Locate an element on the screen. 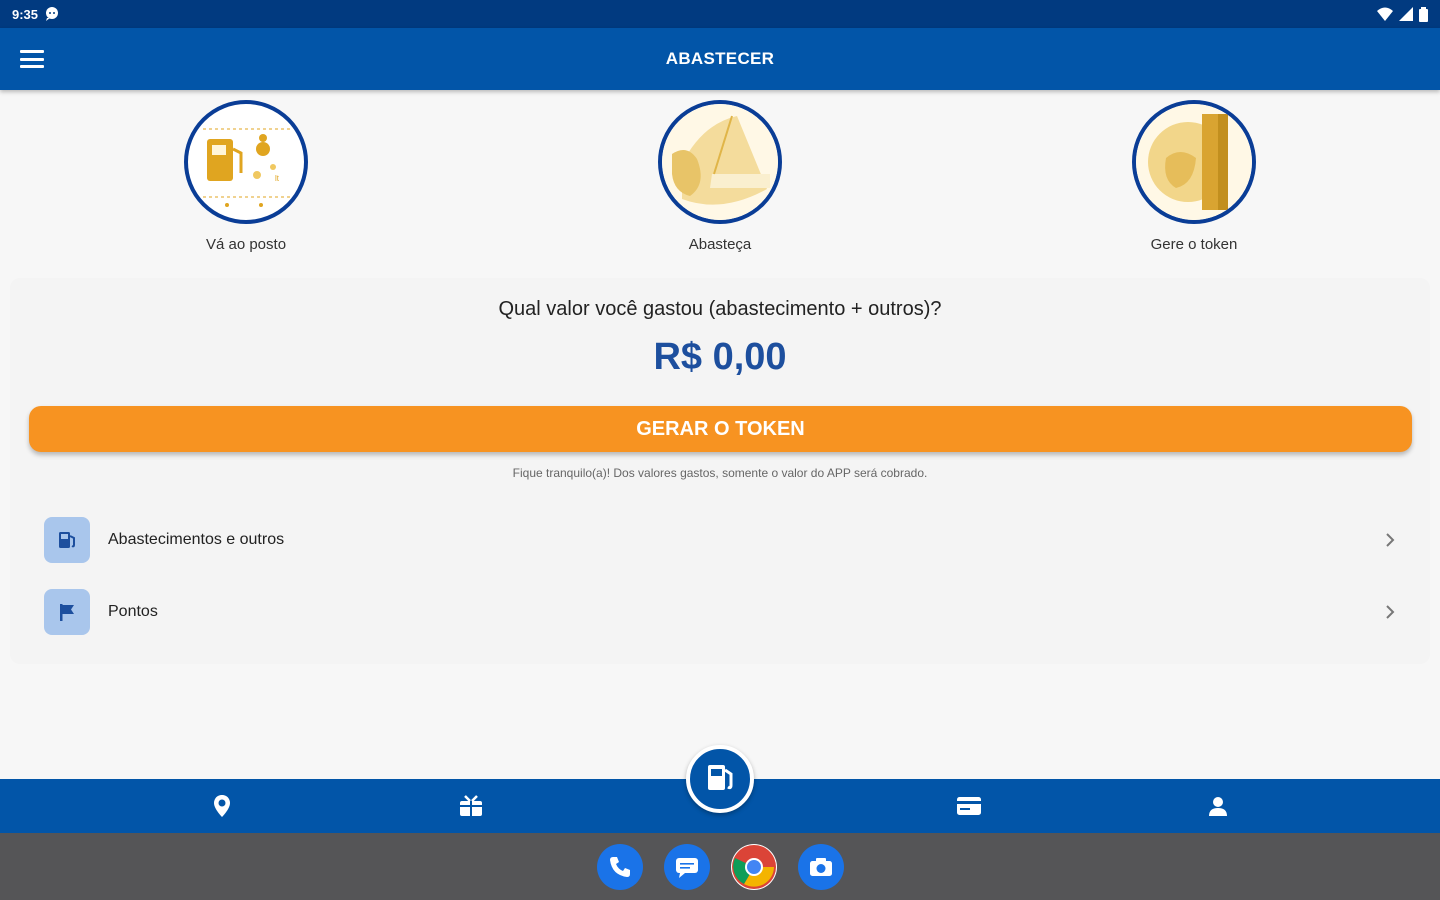 The width and height of the screenshot is (1440, 900). list-item-points: Pontos is located at coordinates (722, 612).